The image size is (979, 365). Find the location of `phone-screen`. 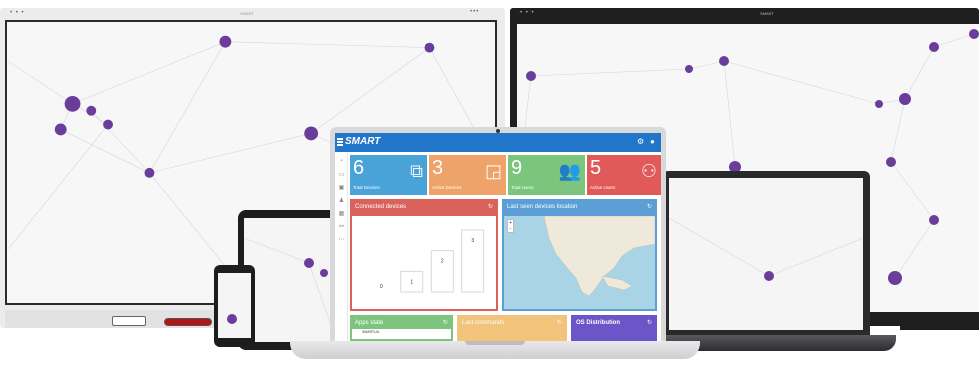

phone-screen is located at coordinates (234, 305).